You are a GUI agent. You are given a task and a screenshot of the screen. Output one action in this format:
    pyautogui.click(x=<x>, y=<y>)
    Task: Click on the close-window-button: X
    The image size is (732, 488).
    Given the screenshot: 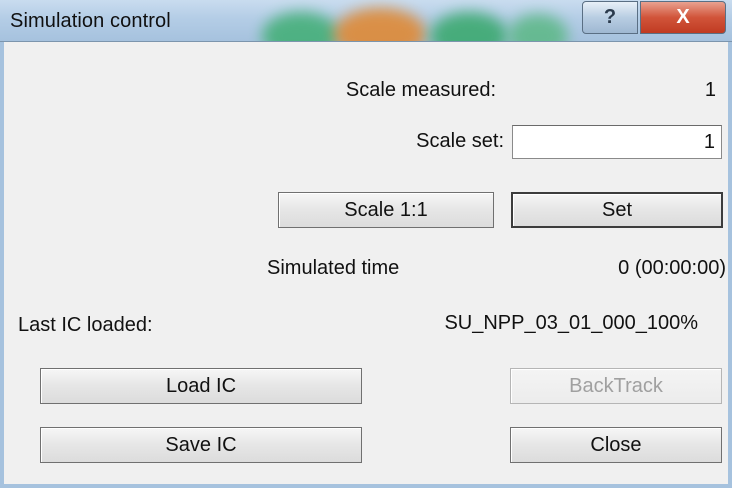 What is the action you would take?
    pyautogui.click(x=683, y=17)
    